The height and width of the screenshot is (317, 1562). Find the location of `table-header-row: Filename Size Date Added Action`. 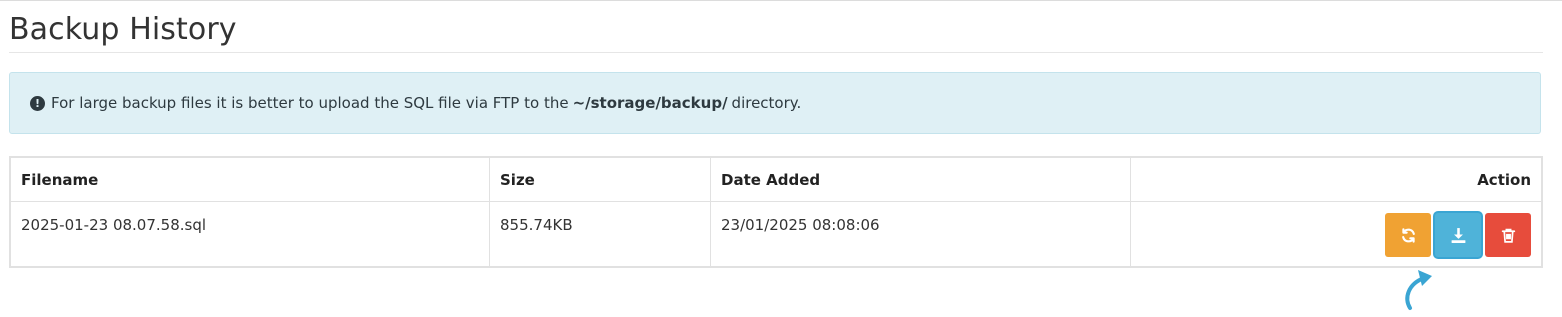

table-header-row: Filename Size Date Added Action is located at coordinates (776, 179).